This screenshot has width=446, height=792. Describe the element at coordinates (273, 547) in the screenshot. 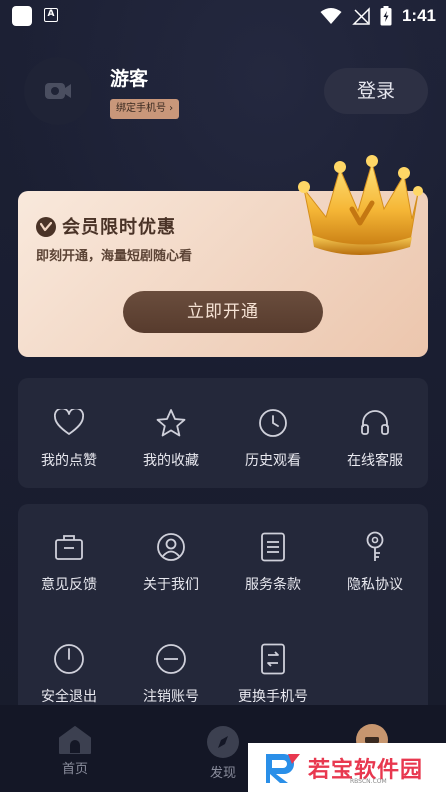

I see `document-icon` at that location.